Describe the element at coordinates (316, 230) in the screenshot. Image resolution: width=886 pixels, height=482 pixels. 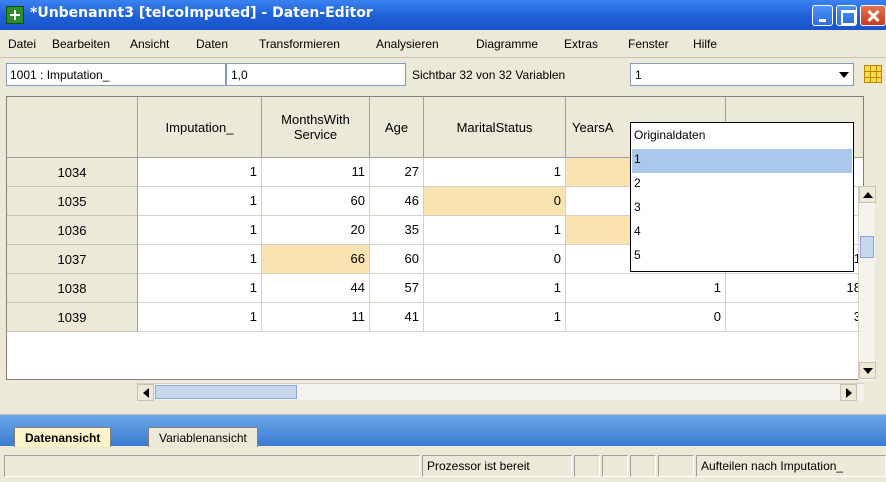
I see `table-cell: 20` at that location.